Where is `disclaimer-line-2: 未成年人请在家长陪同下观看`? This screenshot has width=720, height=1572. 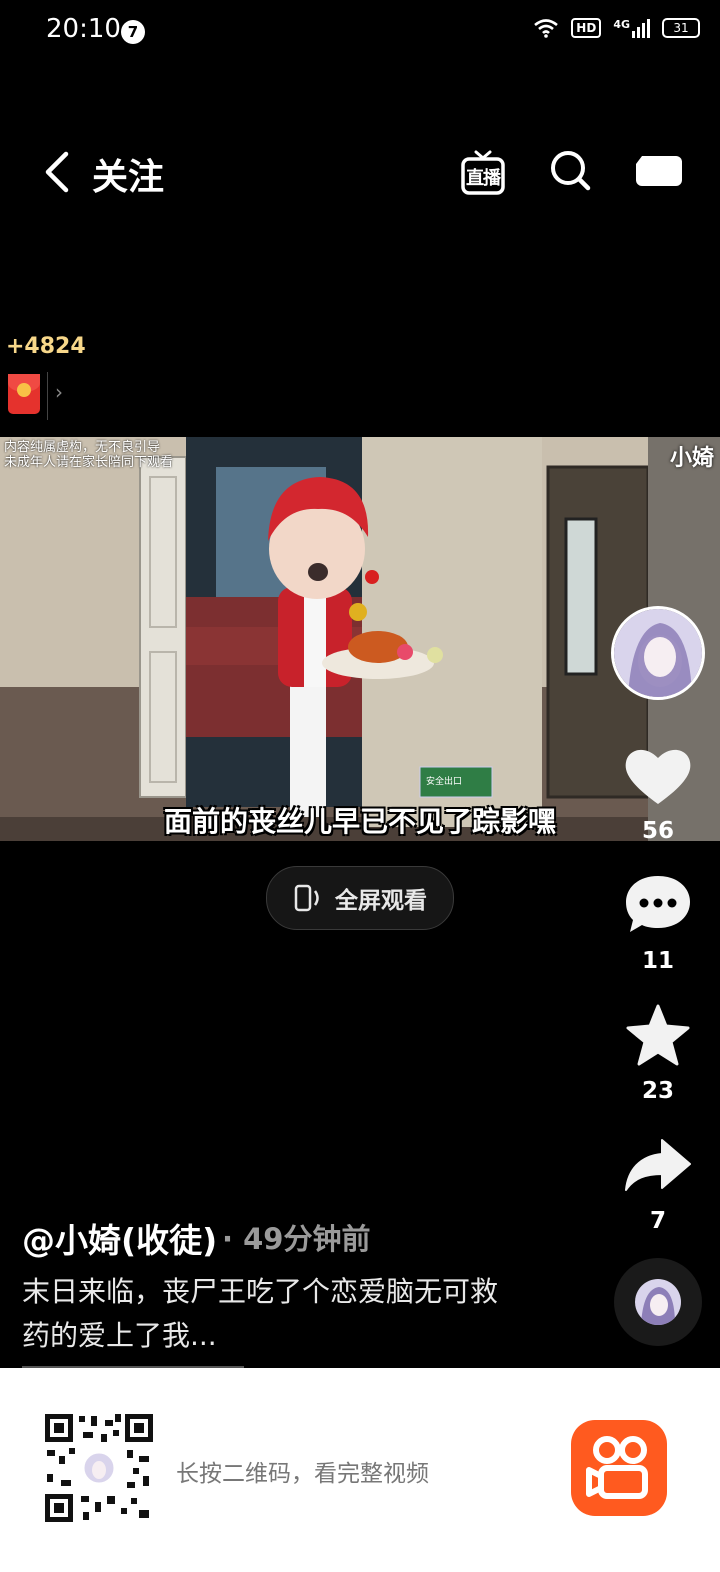
disclaimer-line-2: 未成年人请在家长陪同下观看 is located at coordinates (89, 462).